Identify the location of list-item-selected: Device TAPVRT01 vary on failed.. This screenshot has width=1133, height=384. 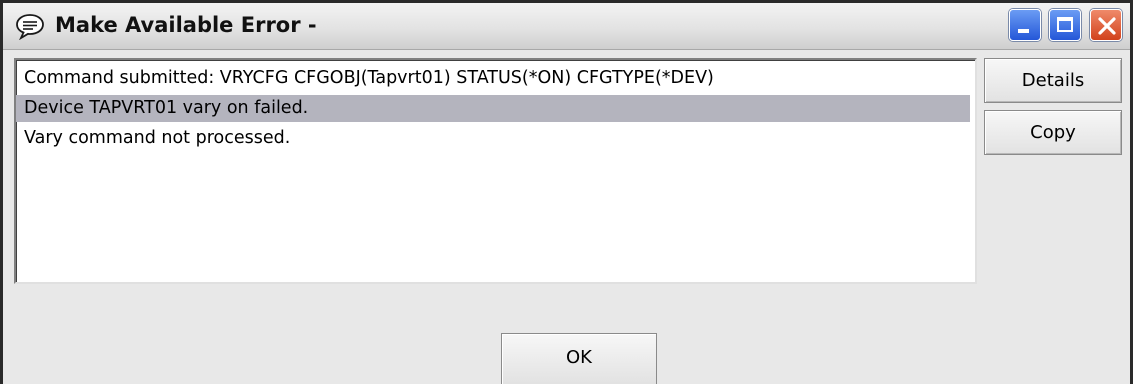
(493, 108).